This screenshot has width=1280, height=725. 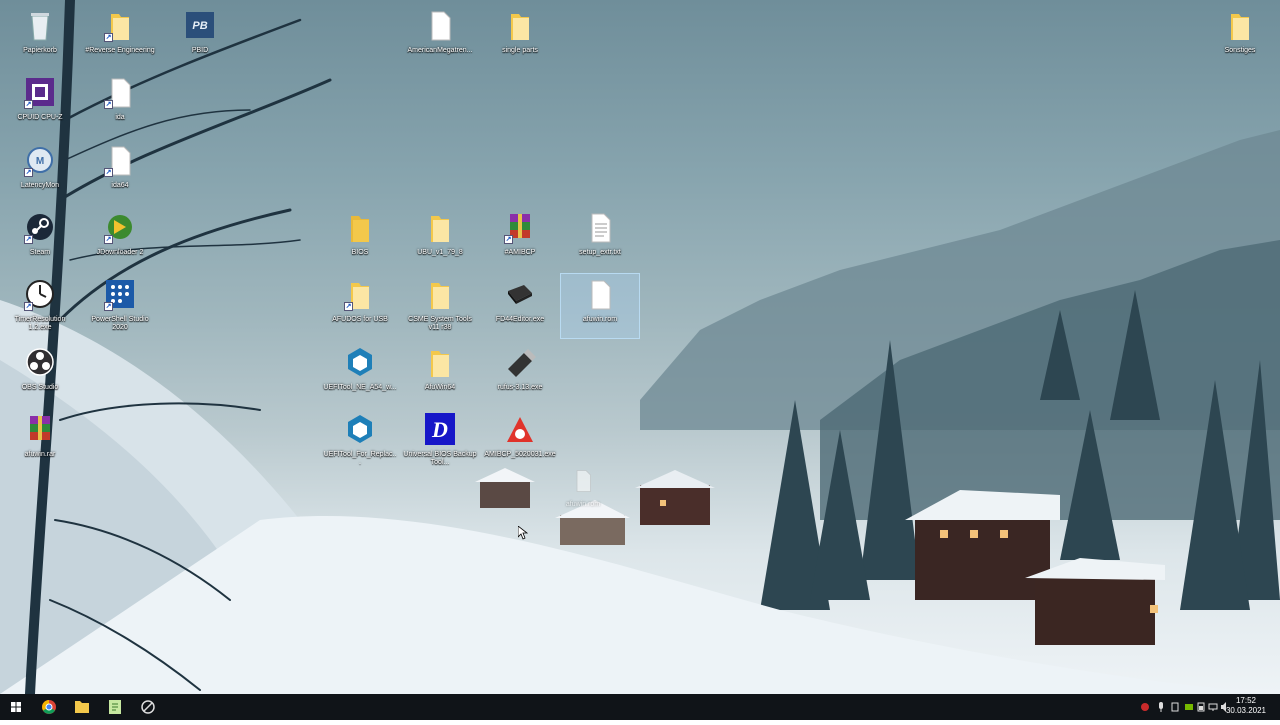 What do you see at coordinates (520, 430) in the screenshot?
I see `amibcp-icon` at bounding box center [520, 430].